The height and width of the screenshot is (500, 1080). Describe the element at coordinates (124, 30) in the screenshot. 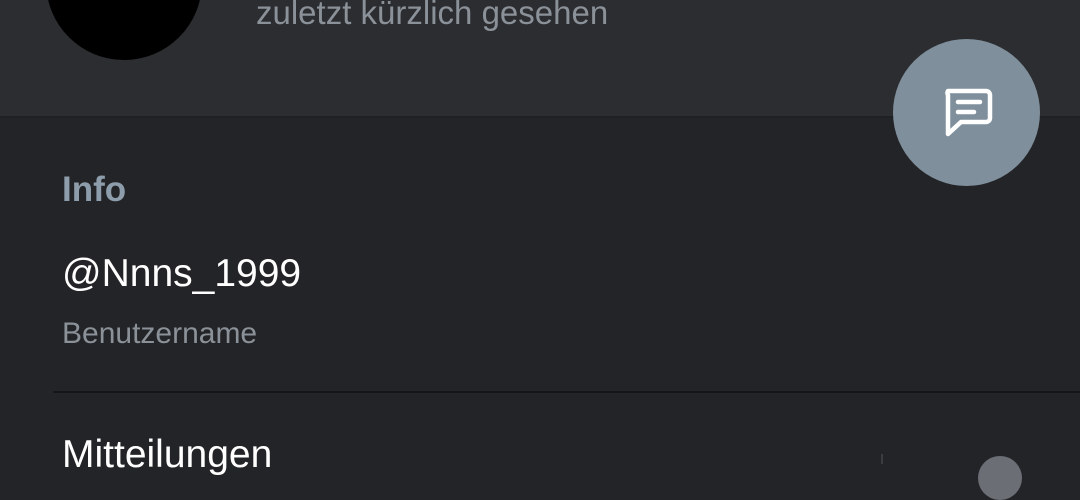

I see `avatar` at that location.